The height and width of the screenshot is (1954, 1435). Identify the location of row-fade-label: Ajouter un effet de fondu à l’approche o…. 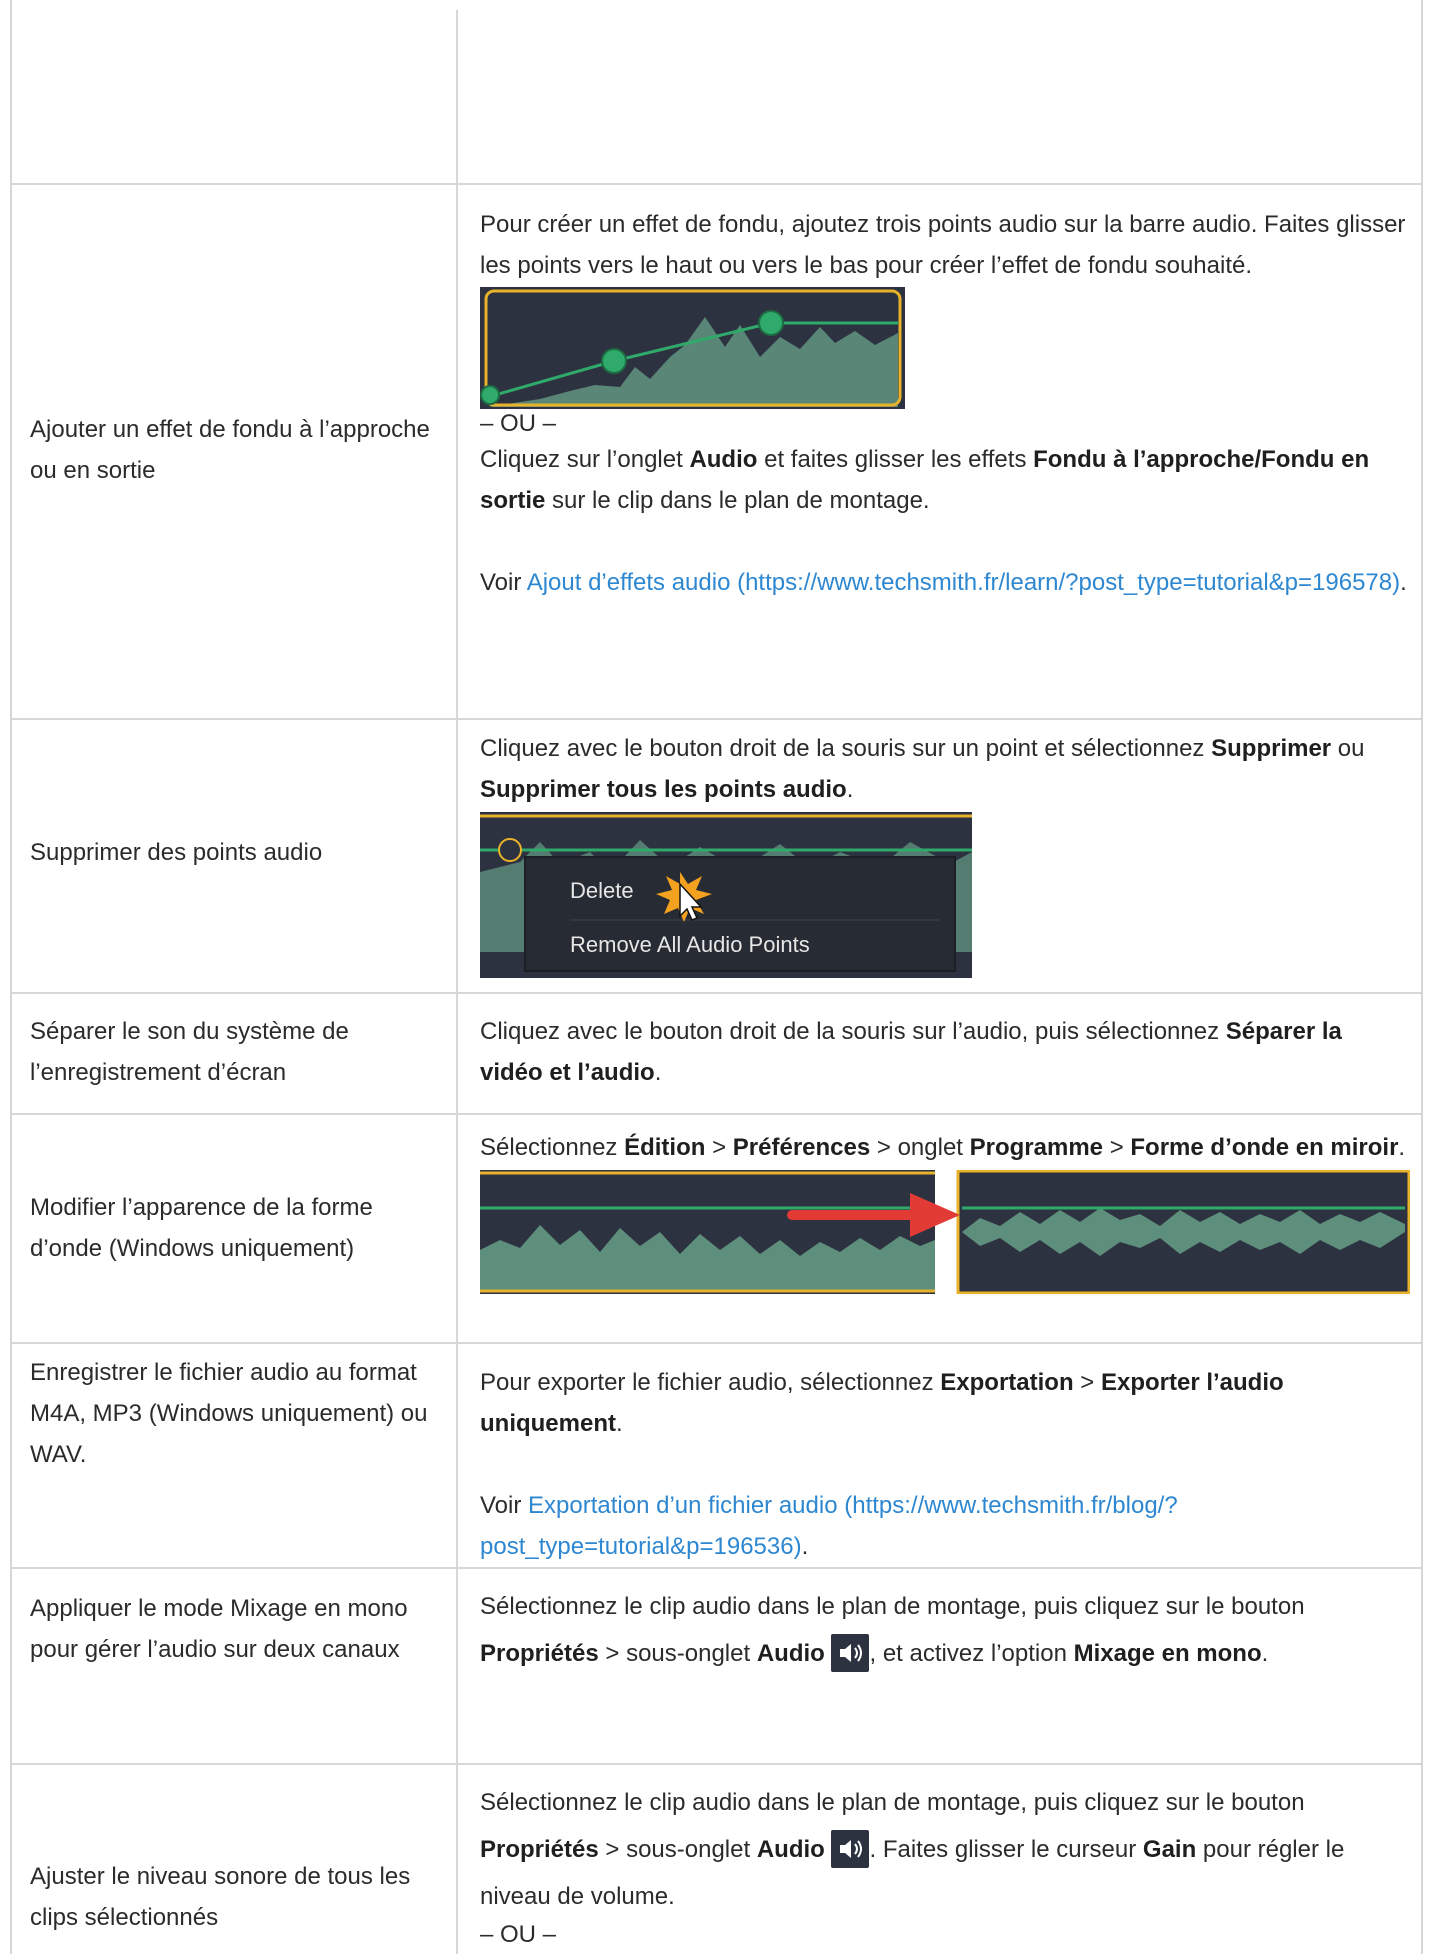
(230, 450).